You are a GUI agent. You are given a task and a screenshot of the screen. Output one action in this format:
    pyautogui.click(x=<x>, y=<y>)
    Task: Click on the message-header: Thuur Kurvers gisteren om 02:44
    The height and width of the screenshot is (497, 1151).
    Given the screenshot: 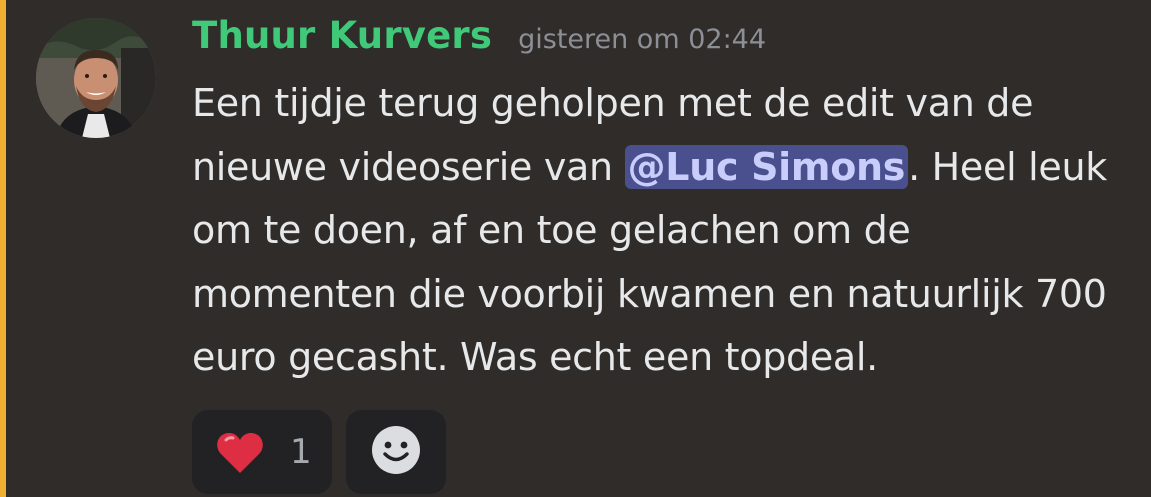 What is the action you would take?
    pyautogui.click(x=479, y=42)
    